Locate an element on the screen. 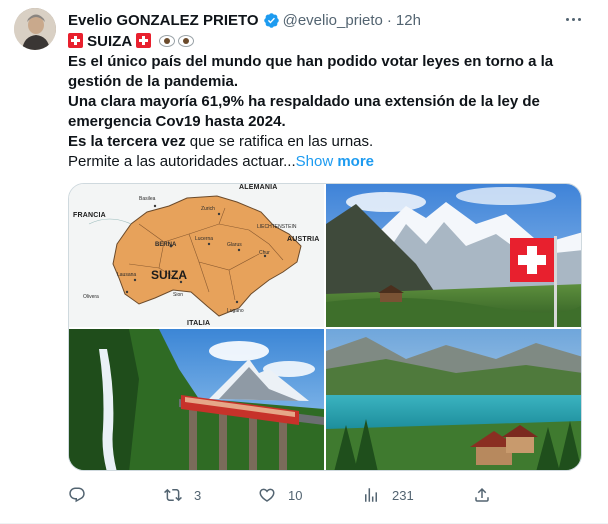 This screenshot has width=608, height=524. views-count: 231 is located at coordinates (403, 495).